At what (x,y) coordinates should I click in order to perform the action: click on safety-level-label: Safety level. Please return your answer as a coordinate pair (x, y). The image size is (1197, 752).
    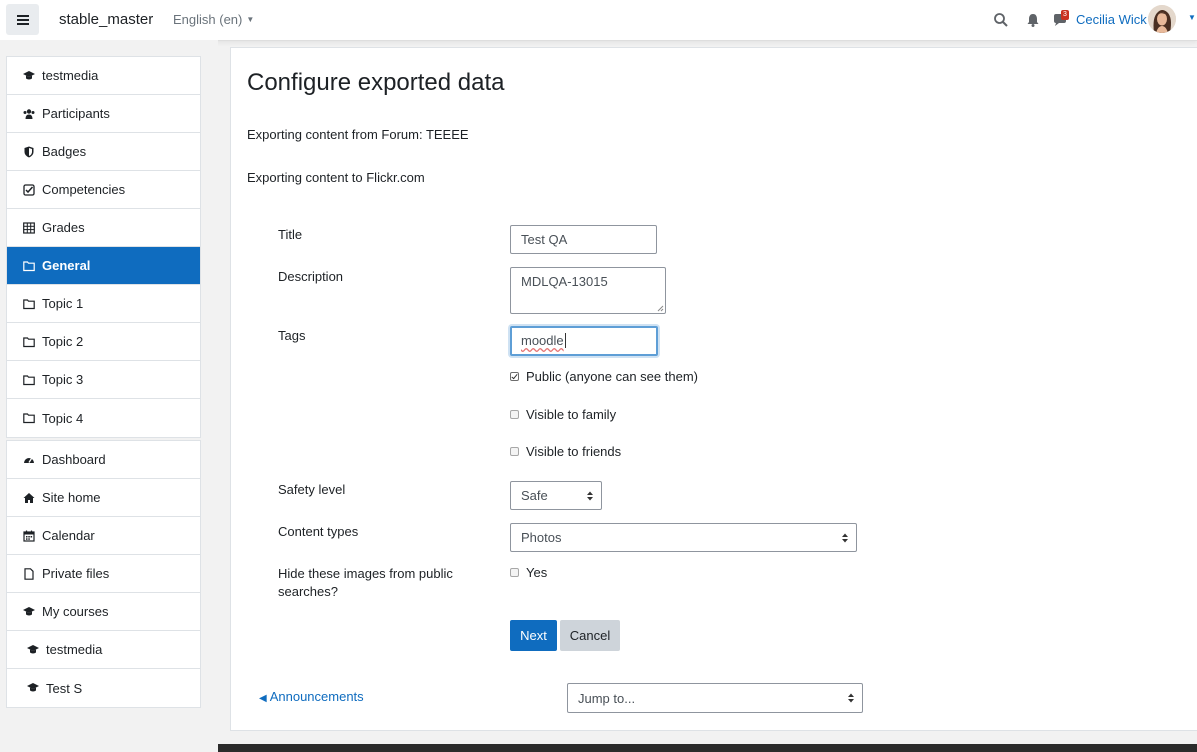
    Looking at the image, I should click on (312, 489).